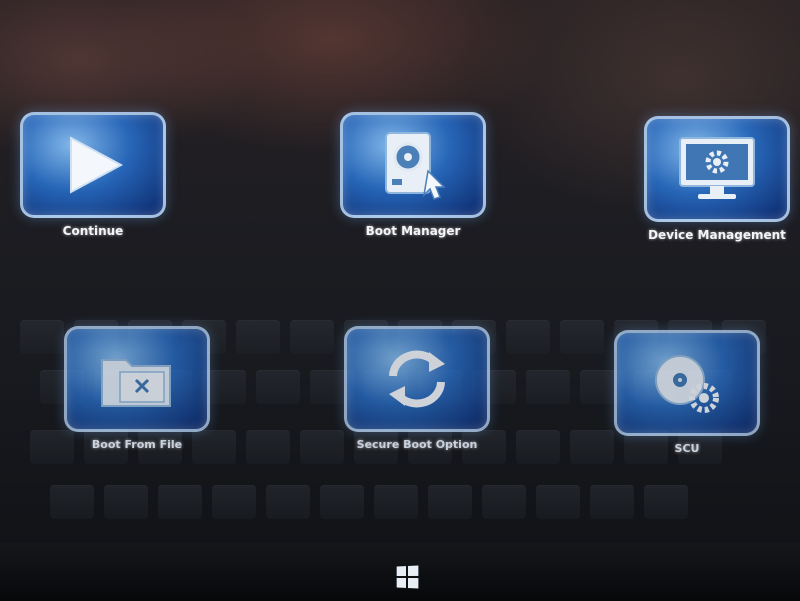 This screenshot has height=601, width=800. What do you see at coordinates (717, 235) in the screenshot?
I see `device-management-label: Device Management` at bounding box center [717, 235].